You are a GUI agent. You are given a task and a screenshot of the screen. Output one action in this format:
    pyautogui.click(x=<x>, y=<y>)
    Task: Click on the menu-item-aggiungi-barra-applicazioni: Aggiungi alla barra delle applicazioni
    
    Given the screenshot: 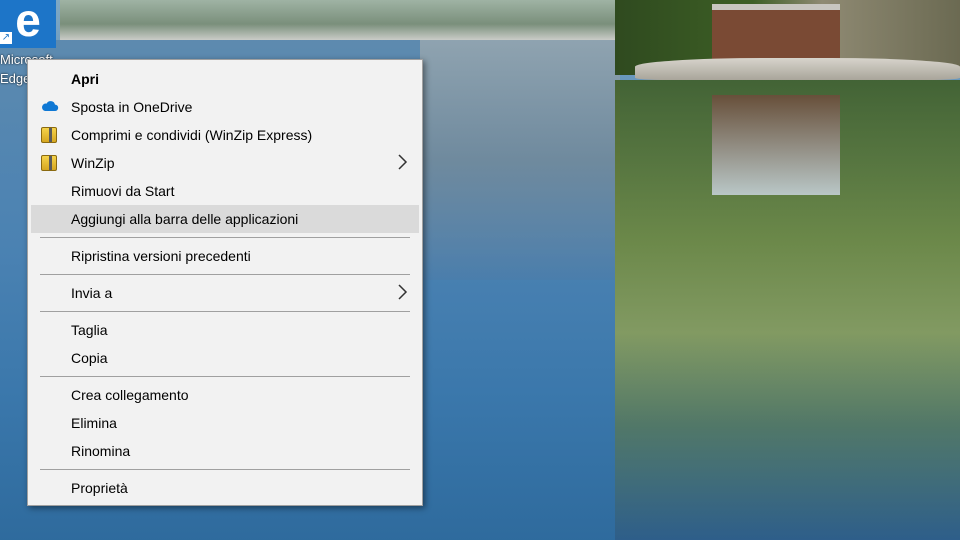 What is the action you would take?
    pyautogui.click(x=225, y=219)
    